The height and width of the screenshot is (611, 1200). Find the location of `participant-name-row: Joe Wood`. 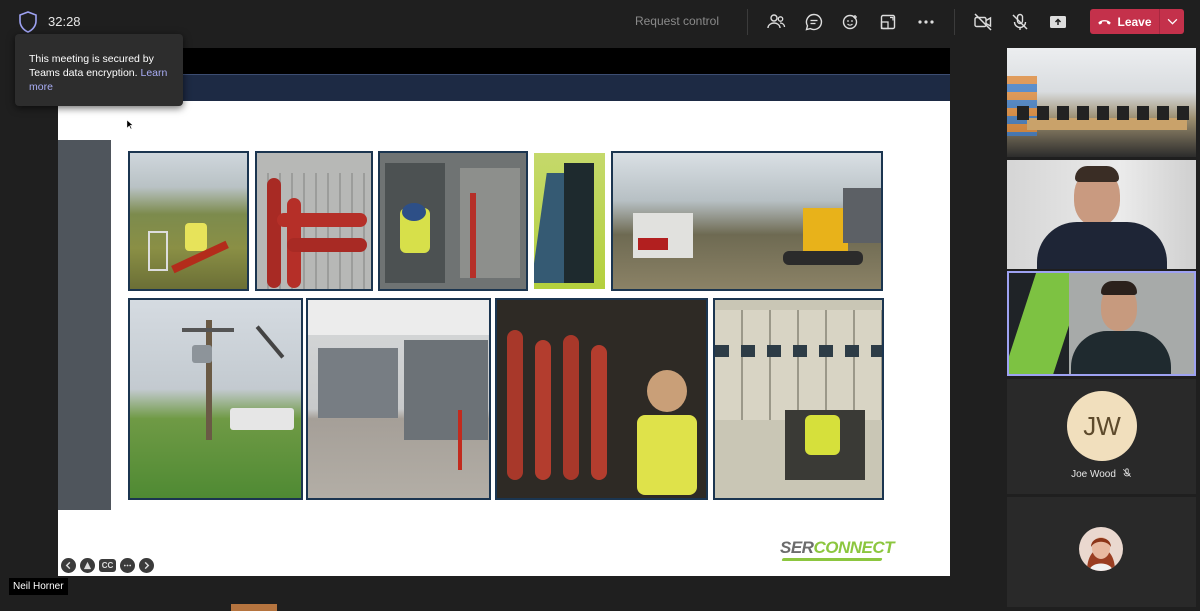

participant-name-row: Joe Wood is located at coordinates (1101, 474).